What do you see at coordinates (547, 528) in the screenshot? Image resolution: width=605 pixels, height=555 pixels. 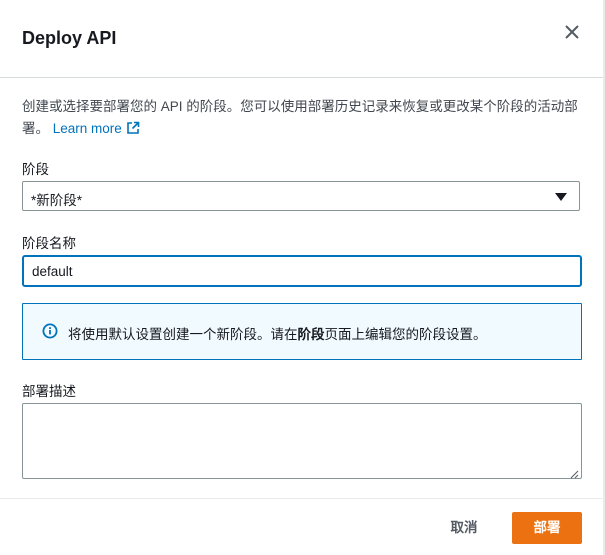 I see `deploy-button: 部署` at bounding box center [547, 528].